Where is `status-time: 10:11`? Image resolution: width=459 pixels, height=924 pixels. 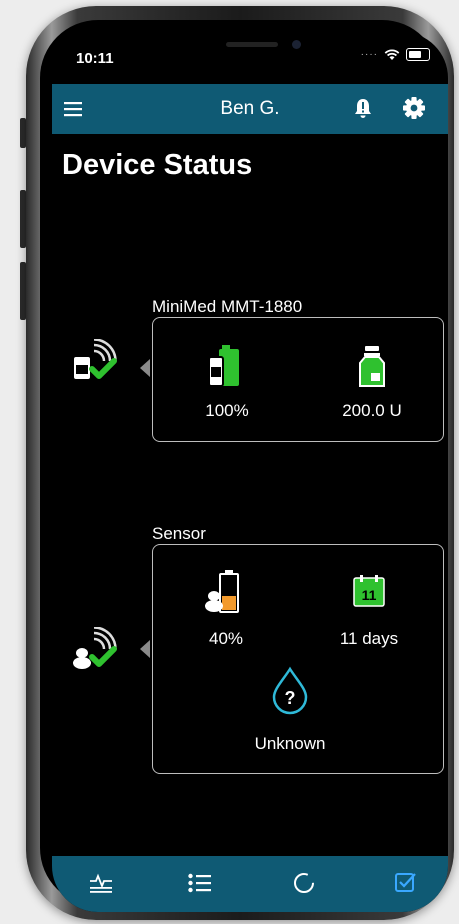 status-time: 10:11 is located at coordinates (95, 58).